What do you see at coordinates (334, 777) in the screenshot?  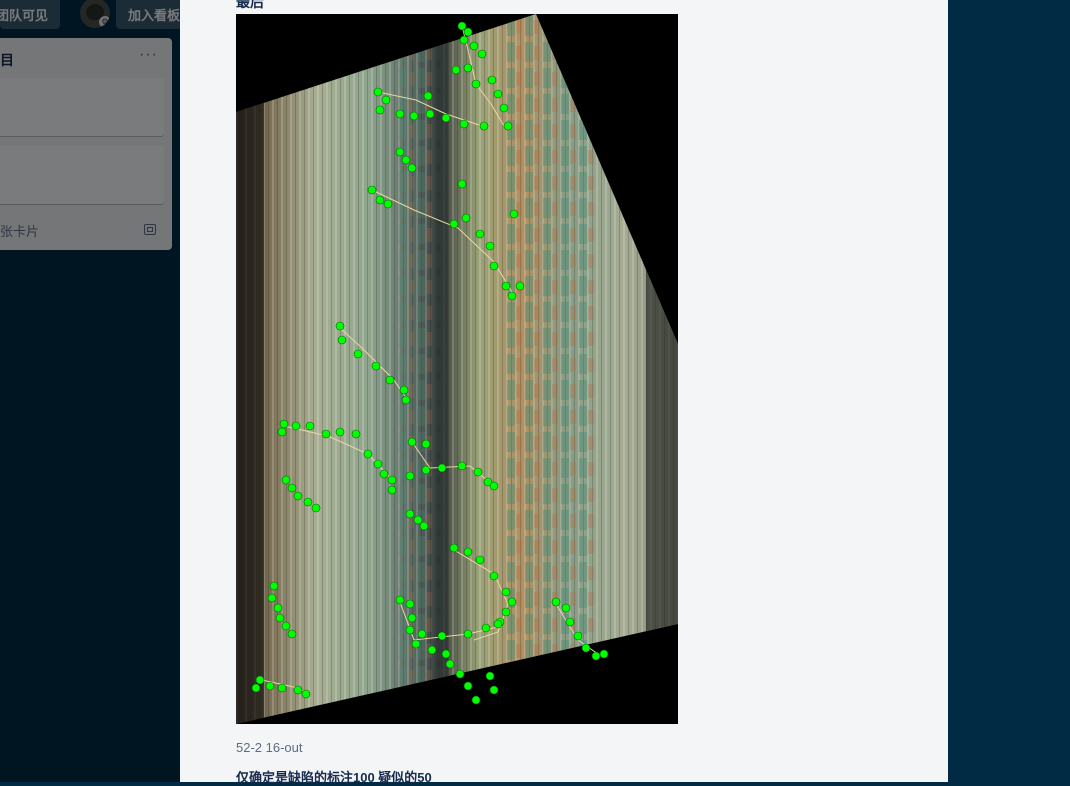 I see `comment-text: 仅确定是缺陷的标注100 疑似的50` at bounding box center [334, 777].